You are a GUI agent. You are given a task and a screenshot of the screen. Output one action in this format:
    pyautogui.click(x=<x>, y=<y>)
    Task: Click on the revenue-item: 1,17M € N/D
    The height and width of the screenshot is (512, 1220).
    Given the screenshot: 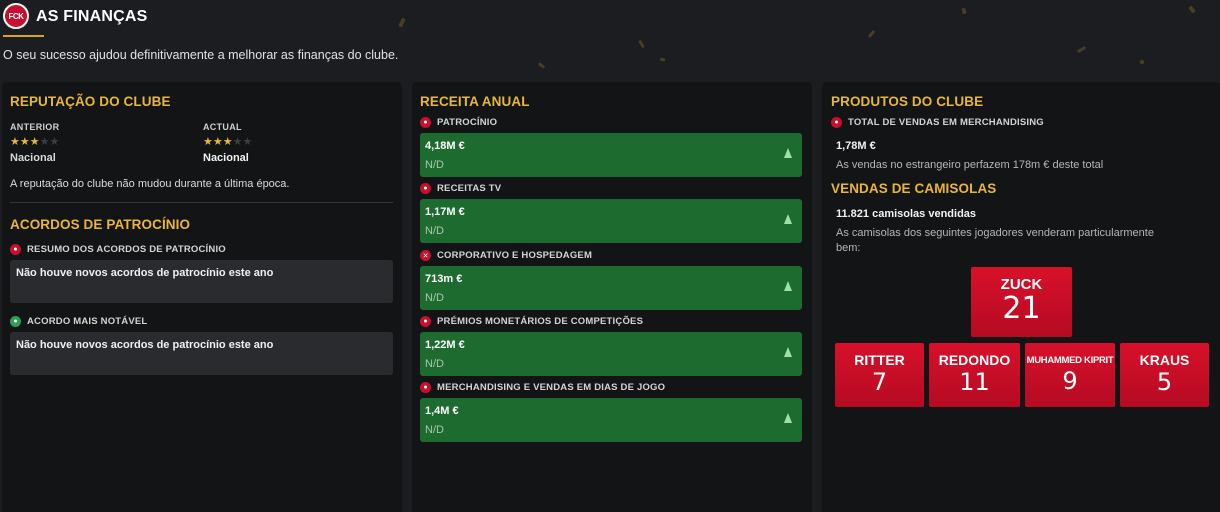 What is the action you would take?
    pyautogui.click(x=611, y=221)
    